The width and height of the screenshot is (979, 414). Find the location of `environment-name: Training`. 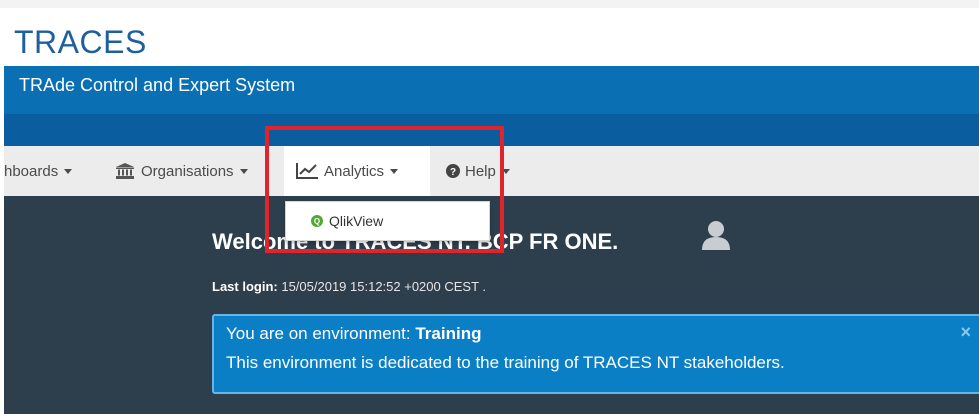

environment-name: Training is located at coordinates (448, 333).